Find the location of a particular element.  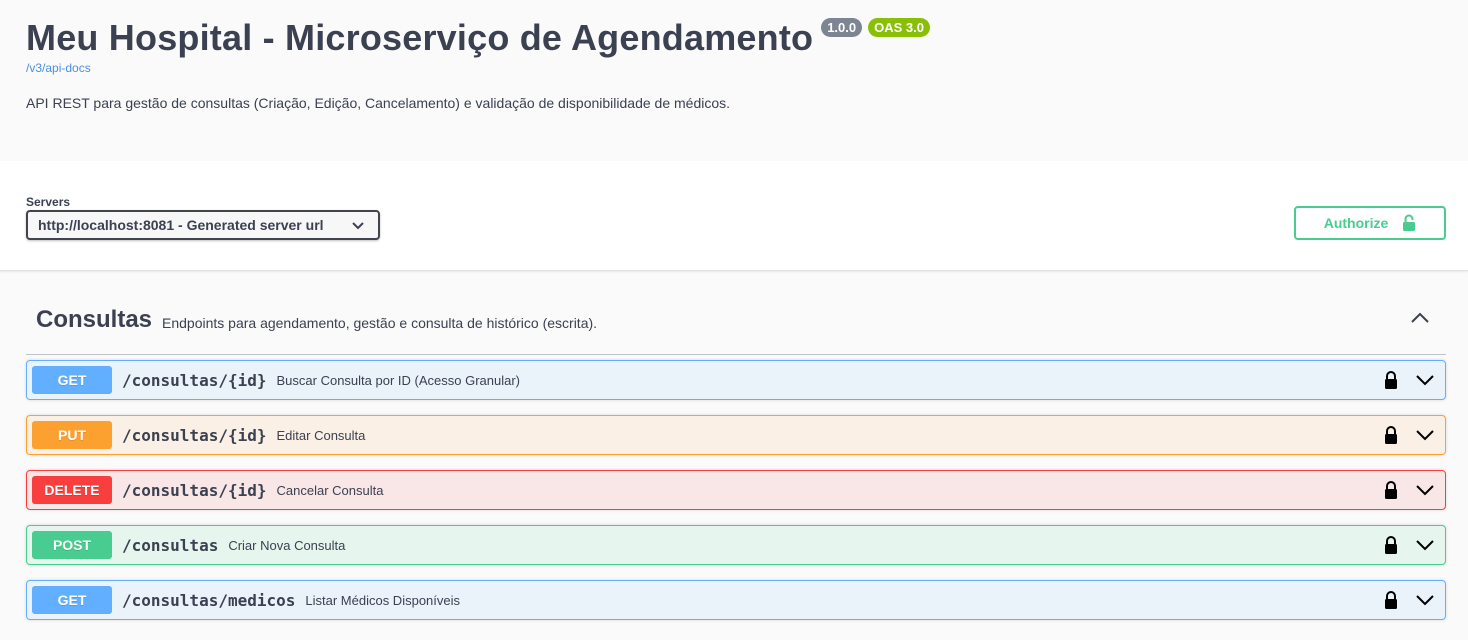

authorize-label: Authorize is located at coordinates (1356, 223).